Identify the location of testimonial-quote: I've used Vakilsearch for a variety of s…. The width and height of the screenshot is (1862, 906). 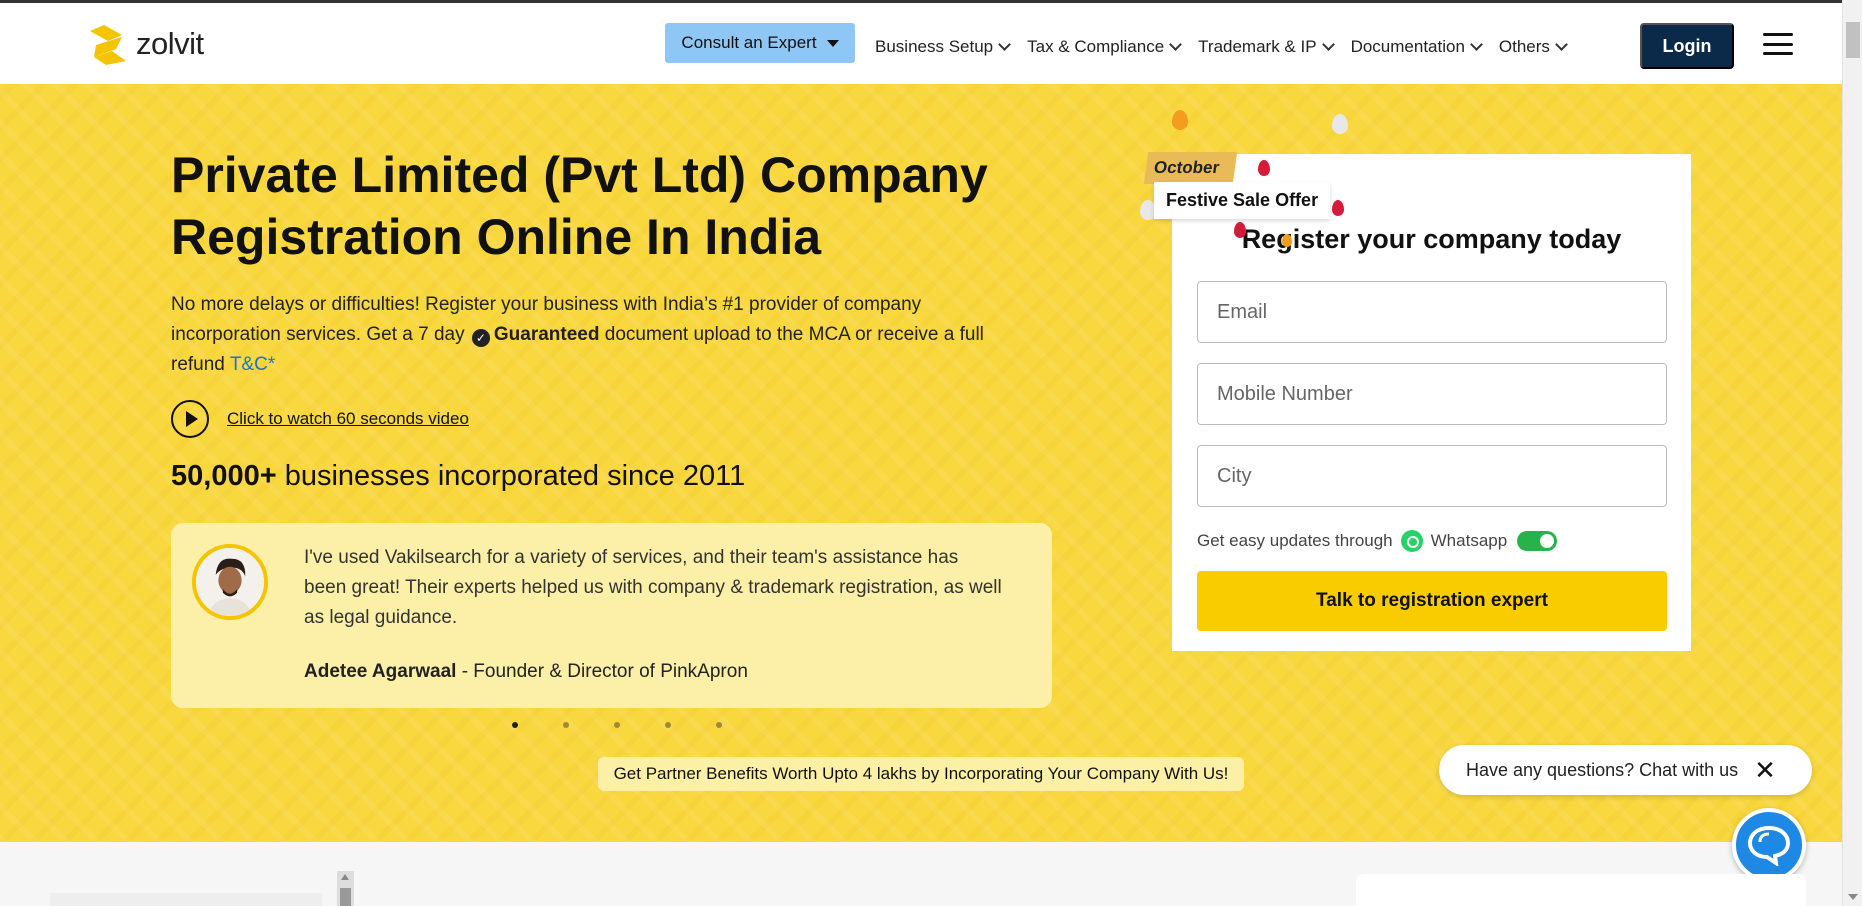
(653, 587).